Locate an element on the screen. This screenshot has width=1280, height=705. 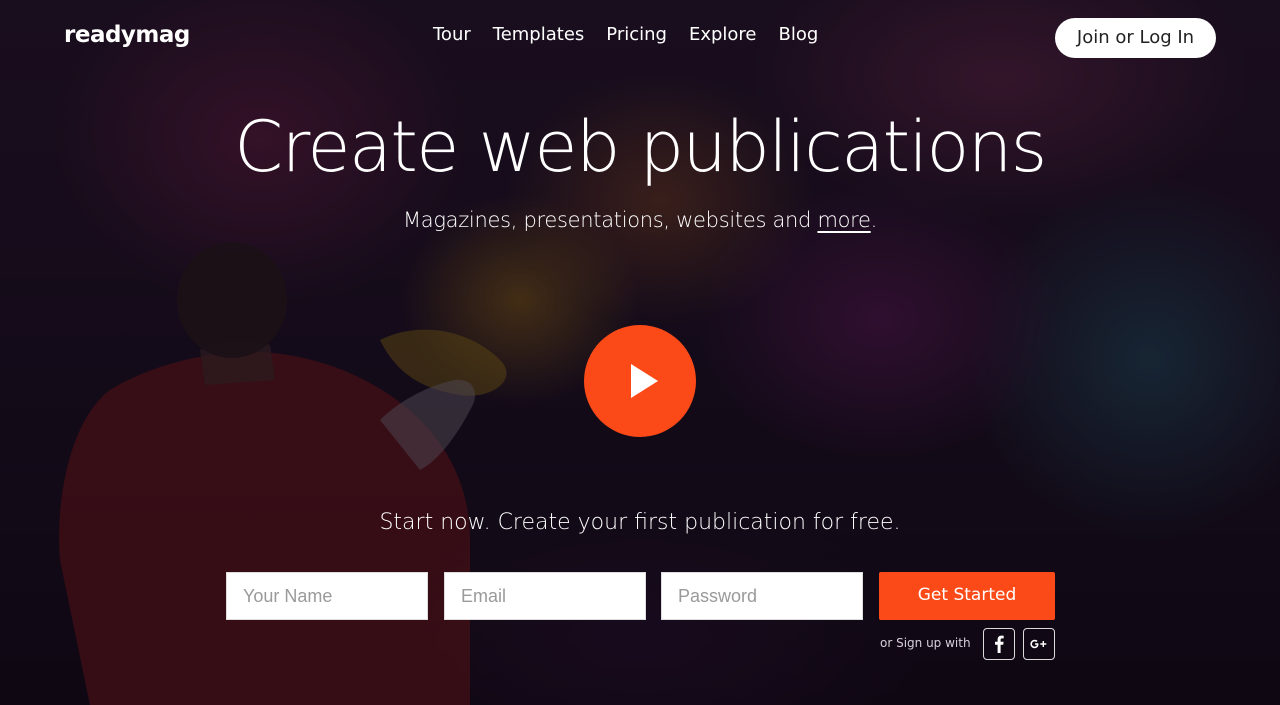
social-signup-label: or Sign up with is located at coordinates (925, 643).